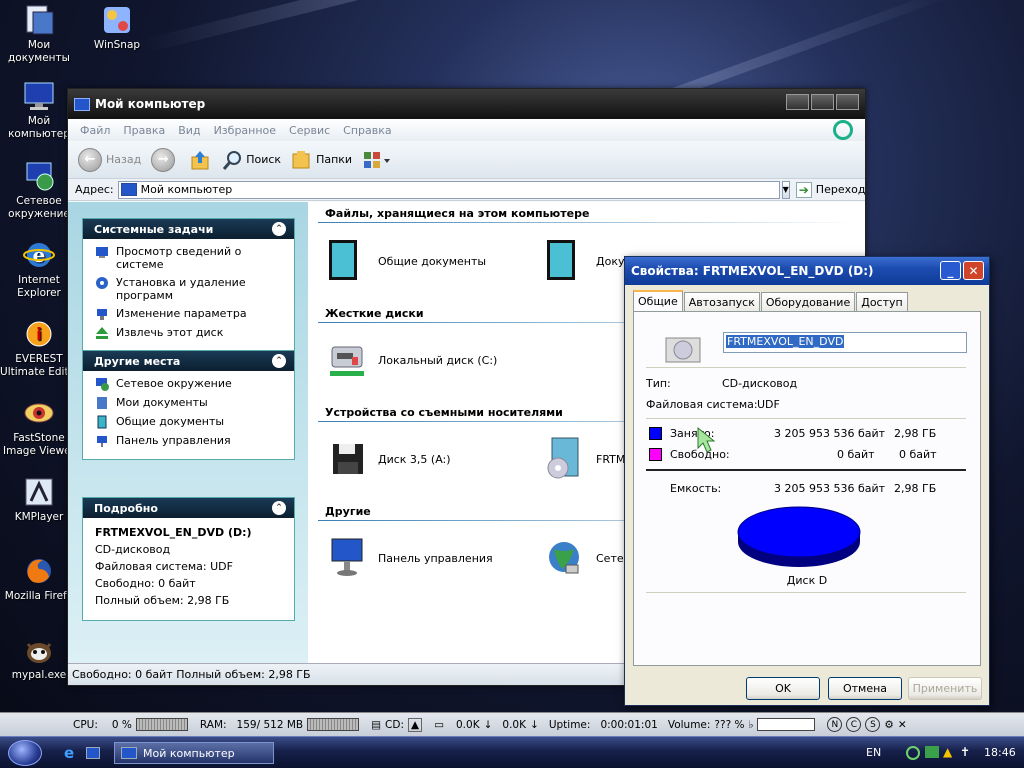 The width and height of the screenshot is (1024, 768). I want to click on firefox-icon, so click(39, 571).